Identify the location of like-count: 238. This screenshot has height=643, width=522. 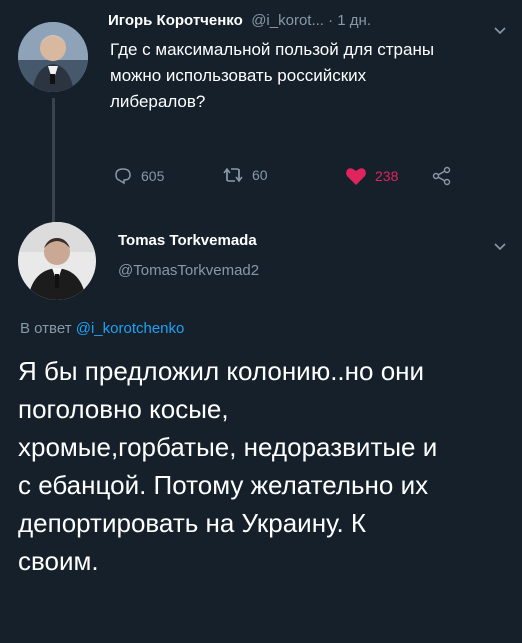
(387, 176).